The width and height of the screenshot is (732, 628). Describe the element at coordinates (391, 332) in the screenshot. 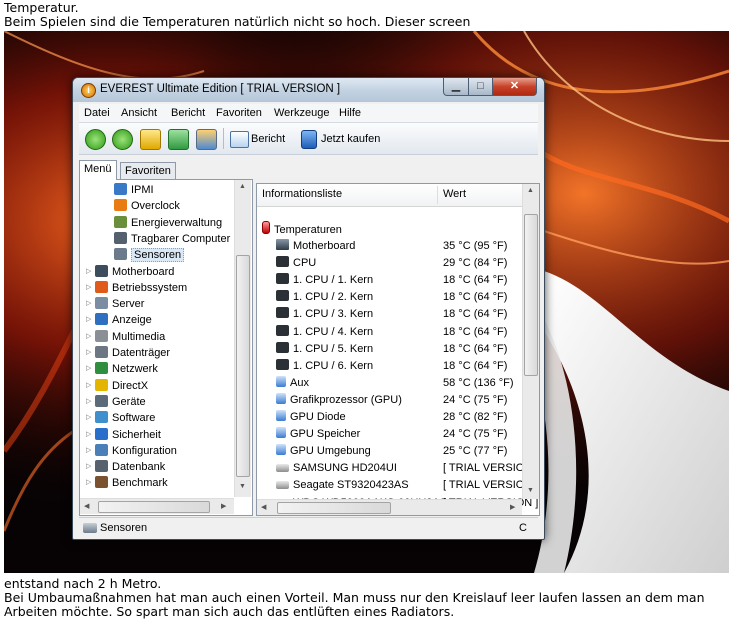

I see `list-row: 1. CPU / 4. Kern 18 °C (64 °F)` at that location.